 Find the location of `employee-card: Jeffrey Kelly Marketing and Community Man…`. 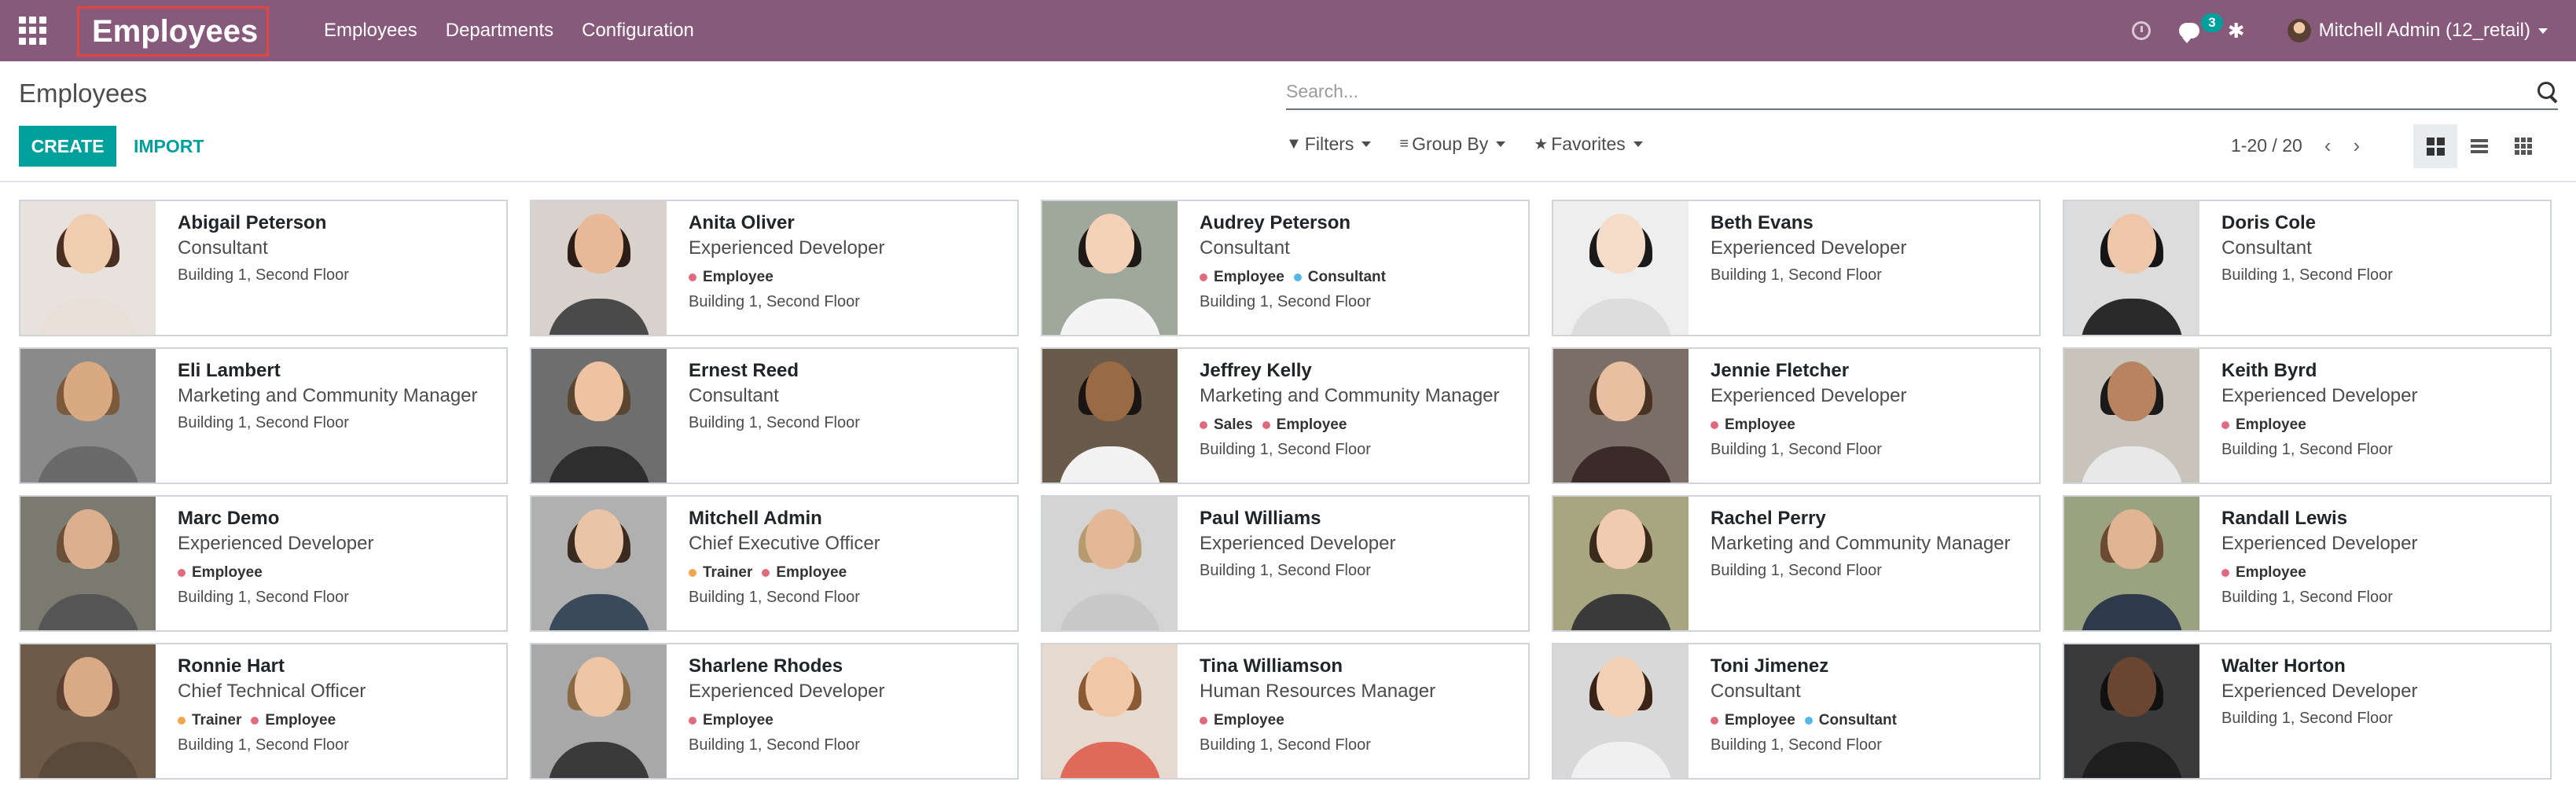

employee-card: Jeffrey Kelly Marketing and Community Man… is located at coordinates (1285, 416).